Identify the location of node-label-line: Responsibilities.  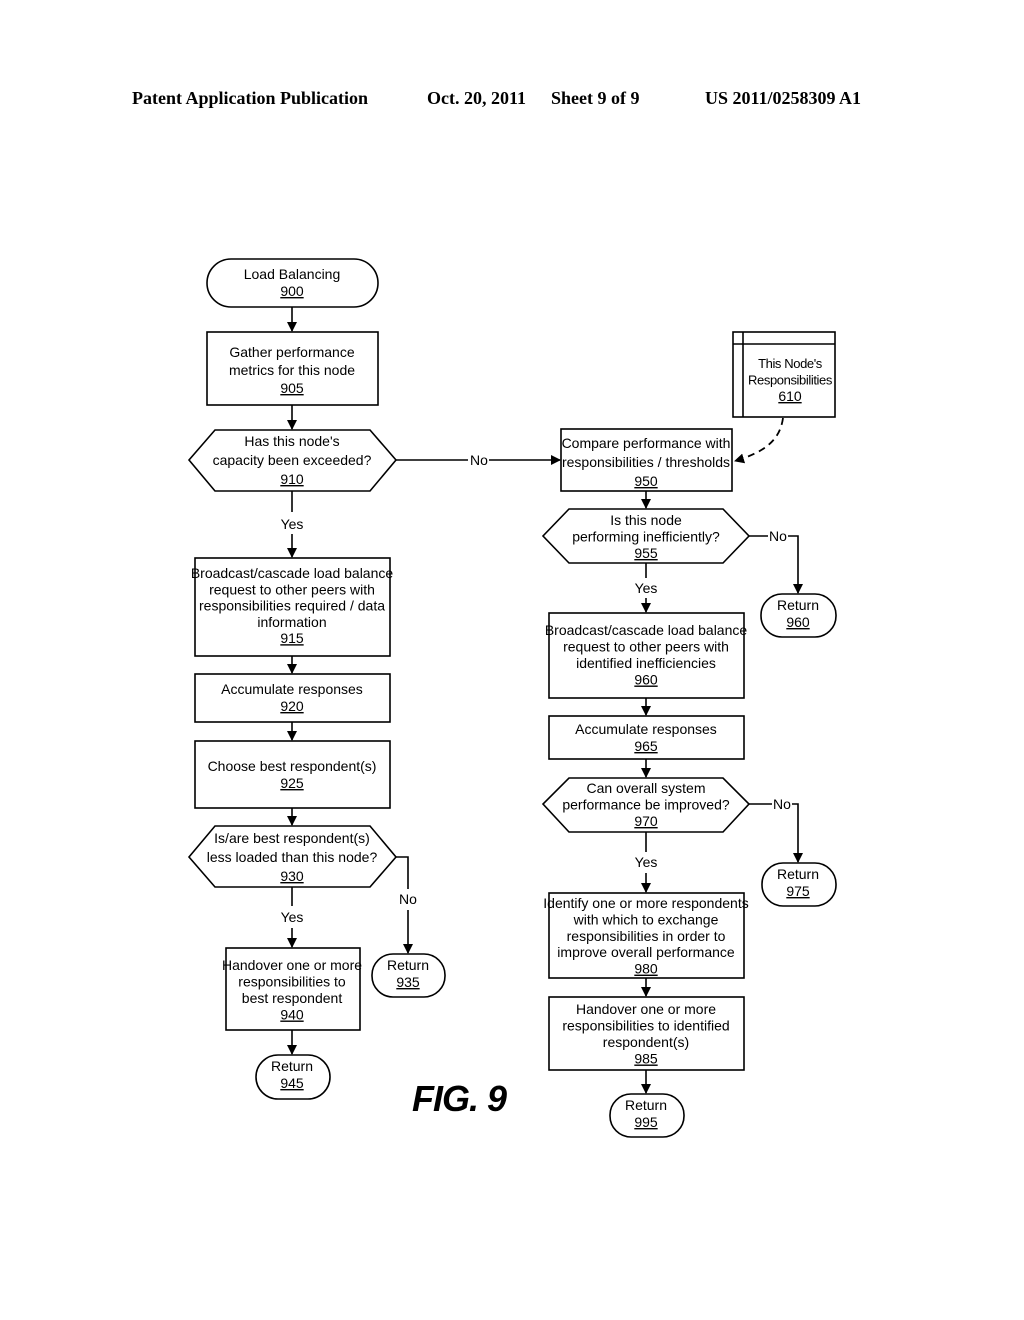
(790, 380).